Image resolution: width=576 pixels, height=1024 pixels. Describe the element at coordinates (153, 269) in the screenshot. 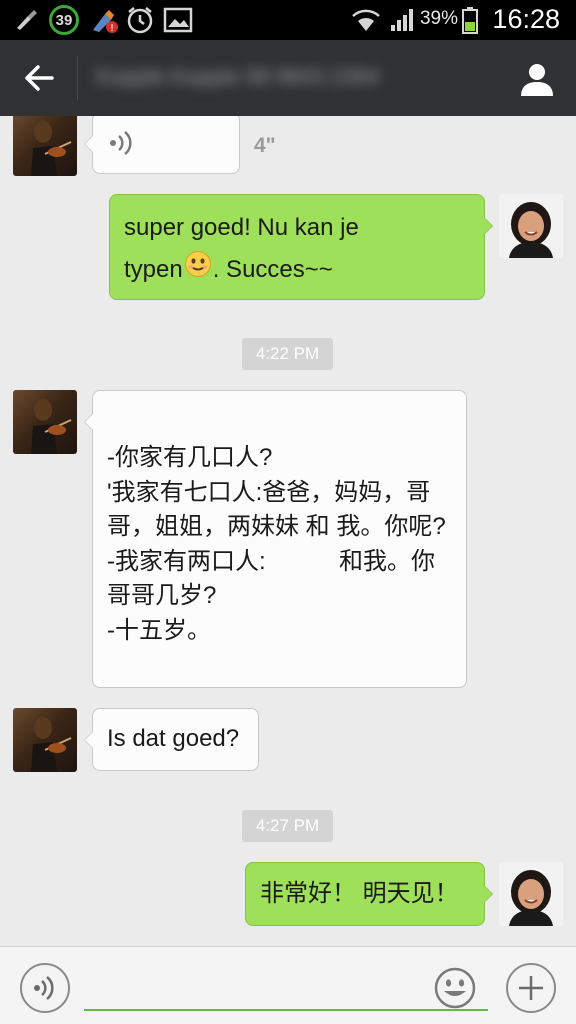

I see `message-text: typen` at that location.